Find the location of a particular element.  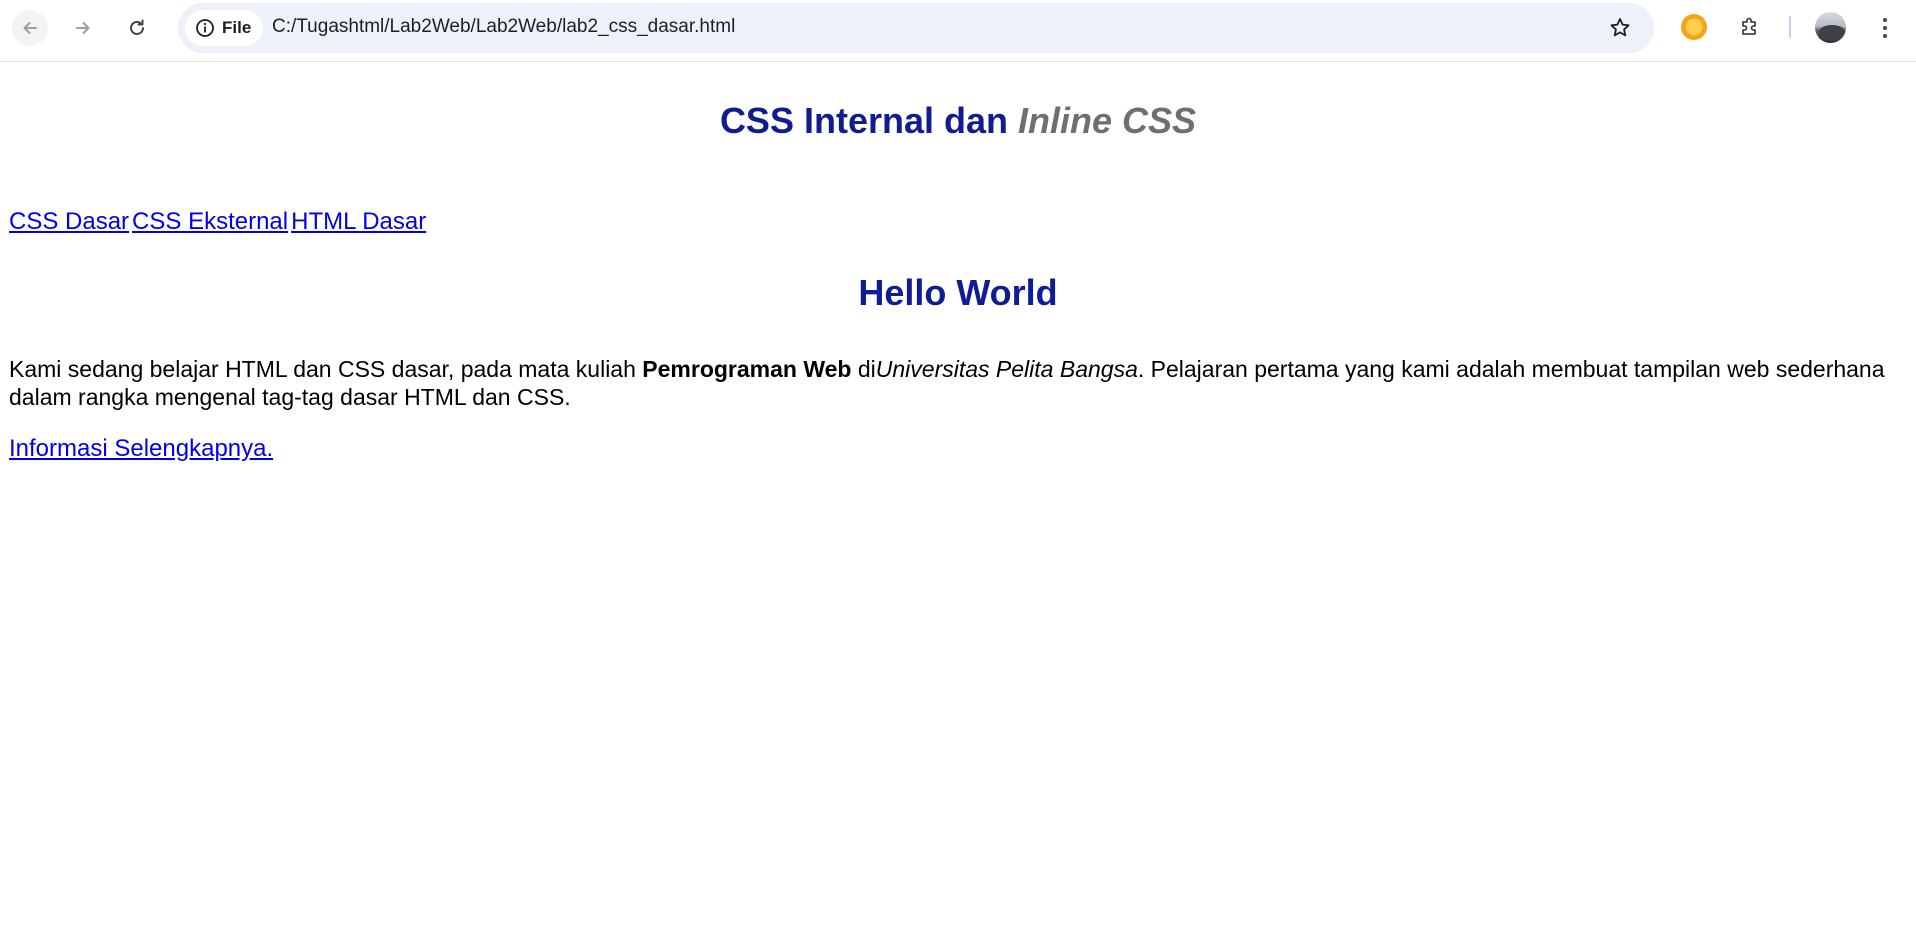

more-info-link: Informasi Selengkapnya. is located at coordinates (141, 449).